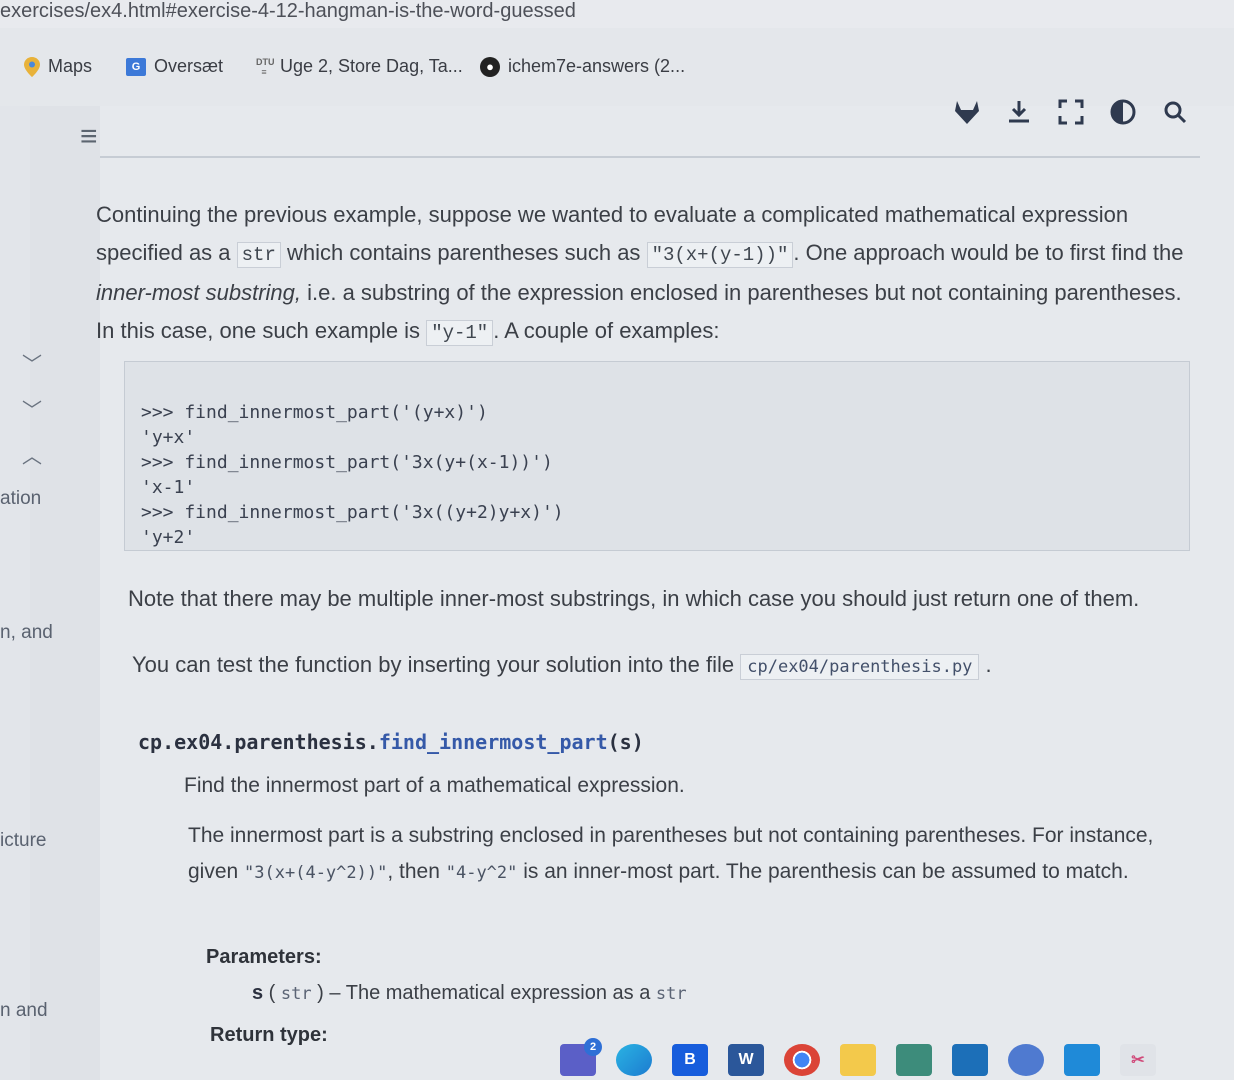 This screenshot has width=1234, height=1080. I want to click on translate-icon: G, so click(136, 66).